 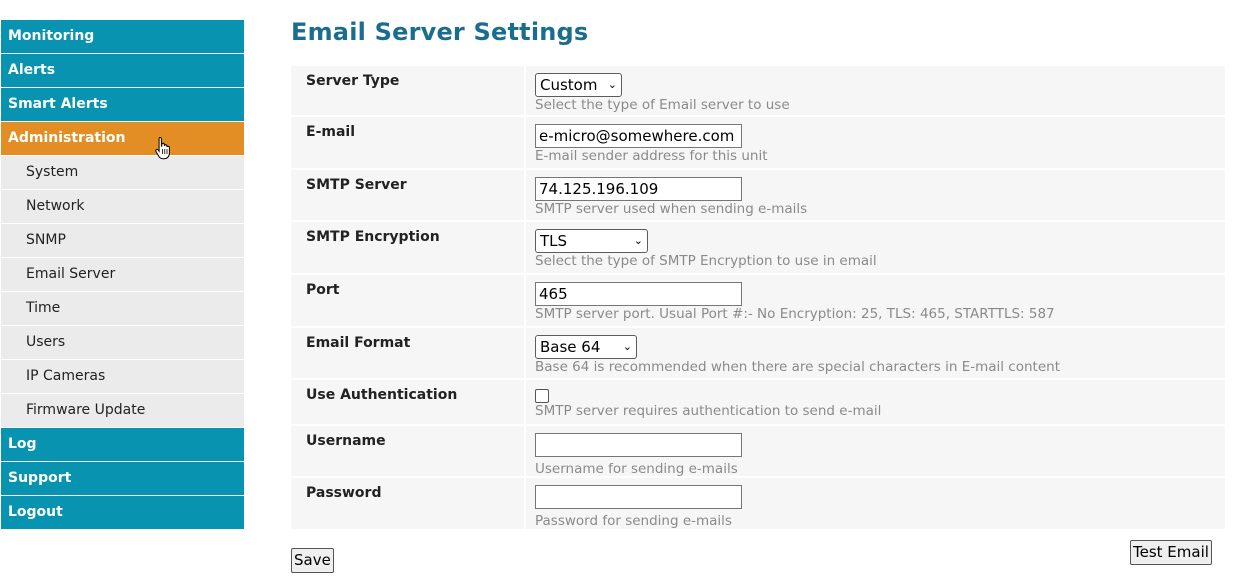 What do you see at coordinates (312, 560) in the screenshot?
I see `save-button: Save` at bounding box center [312, 560].